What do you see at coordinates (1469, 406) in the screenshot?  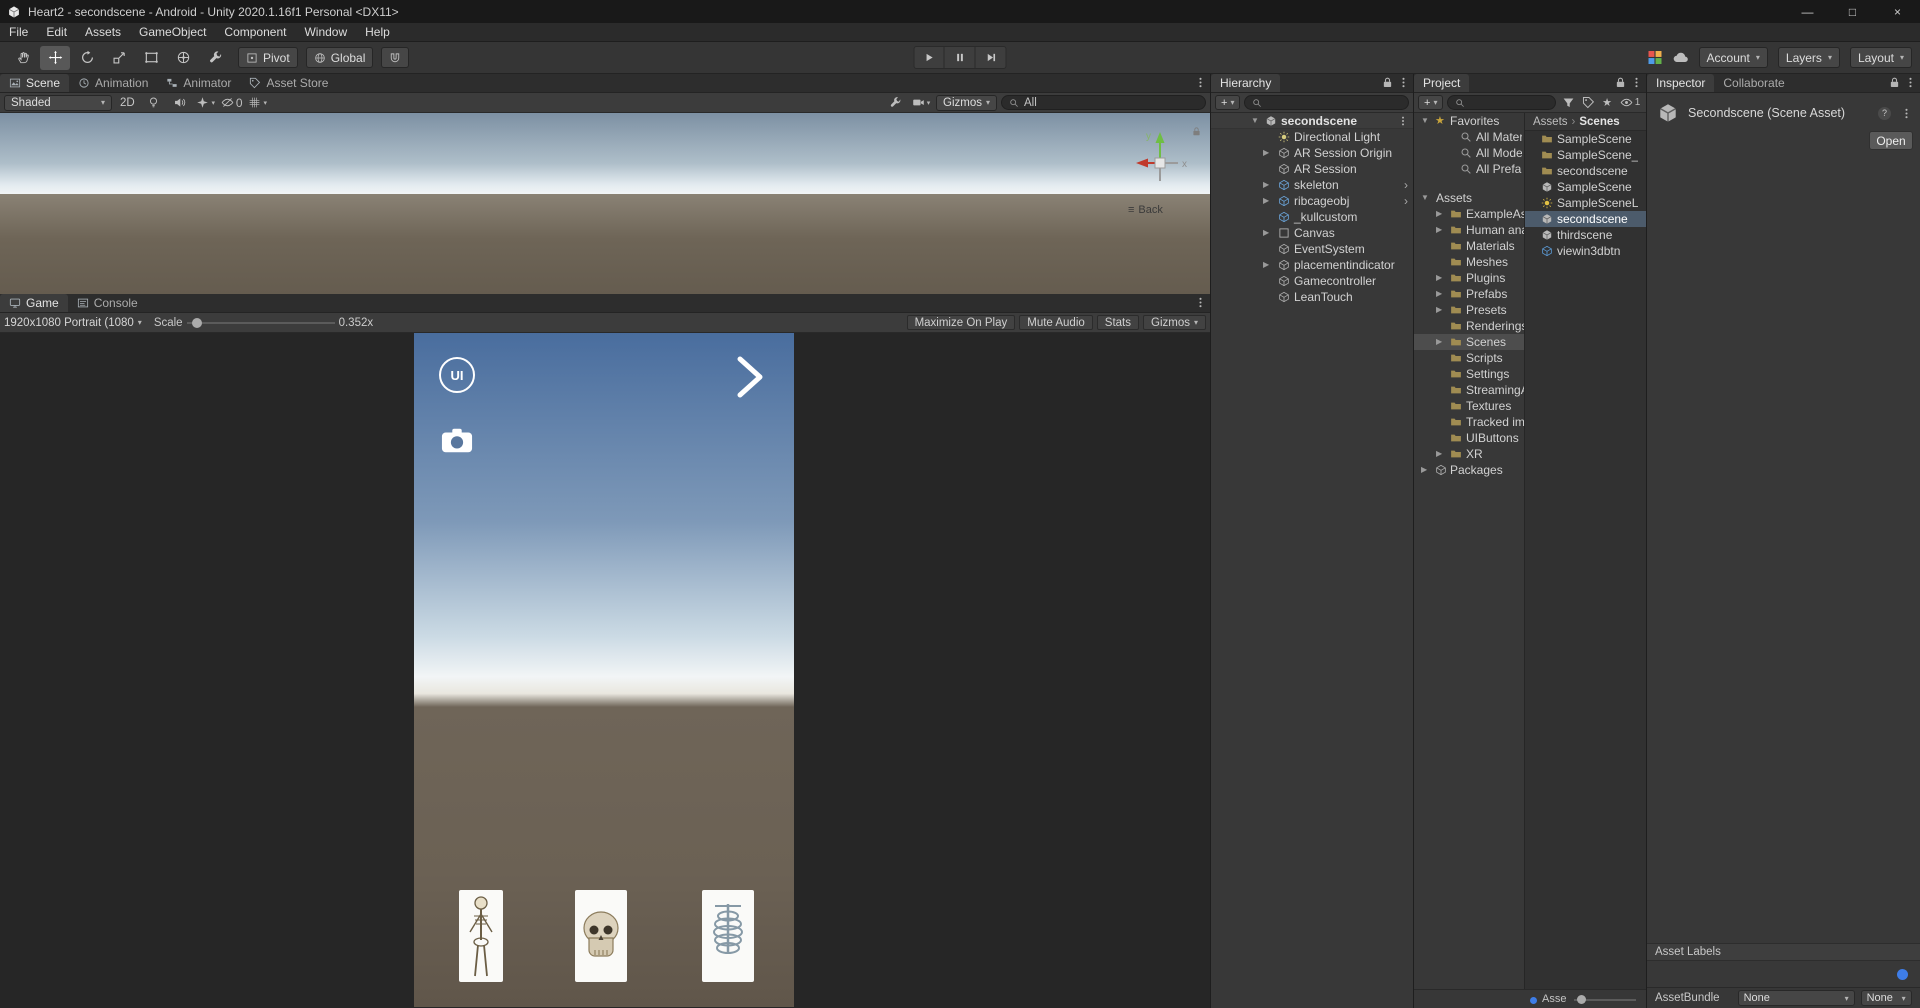 I see `folder-textures: Textures` at bounding box center [1469, 406].